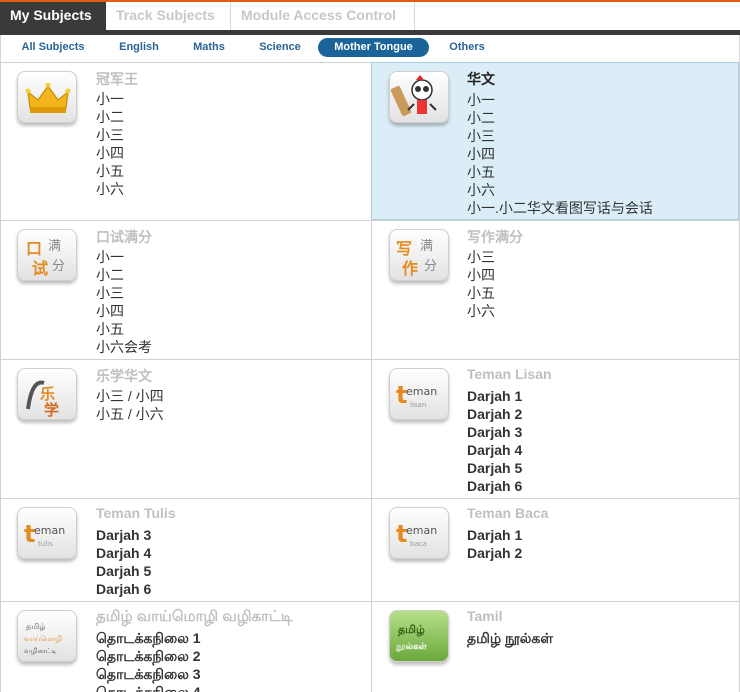  What do you see at coordinates (148, 638) in the screenshot?
I see `level-link: தொடக்கநிலை 1` at bounding box center [148, 638].